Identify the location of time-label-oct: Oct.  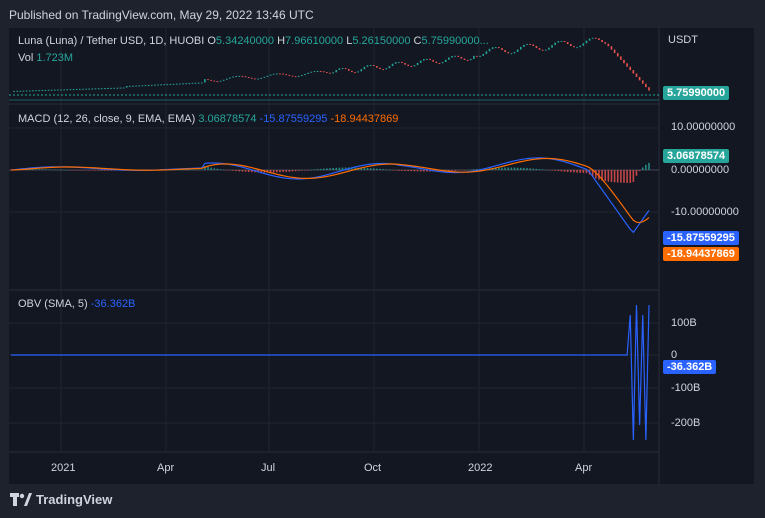
(373, 468).